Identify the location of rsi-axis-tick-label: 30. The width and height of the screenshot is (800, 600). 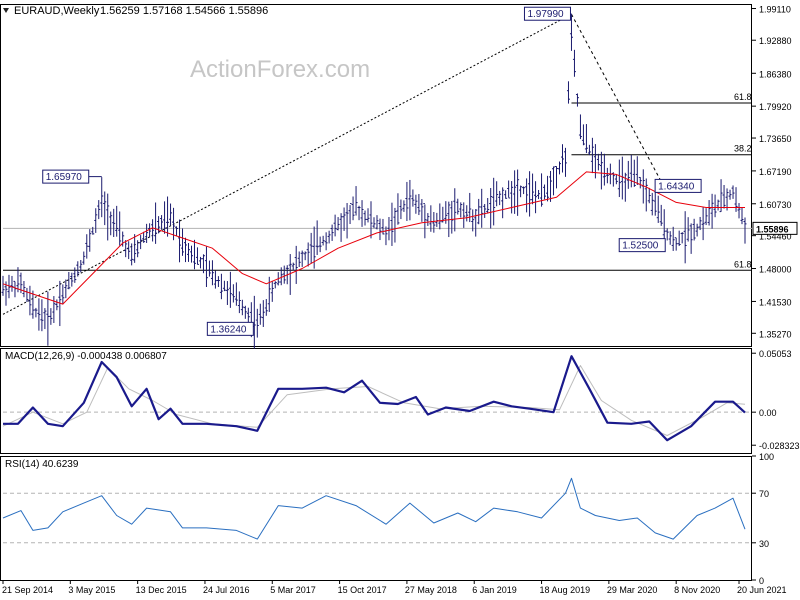
(764, 544).